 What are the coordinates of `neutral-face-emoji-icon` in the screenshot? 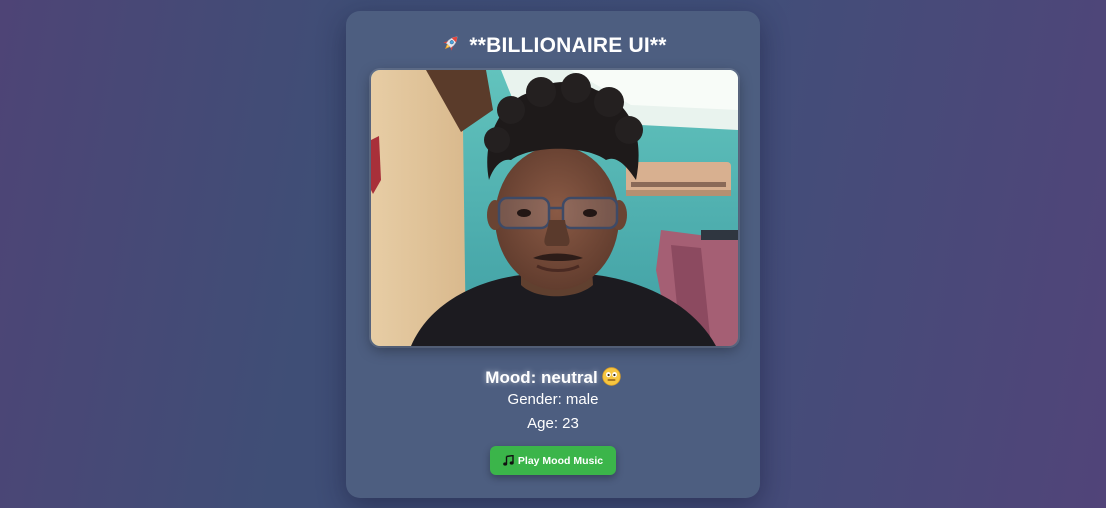 It's located at (611, 379).